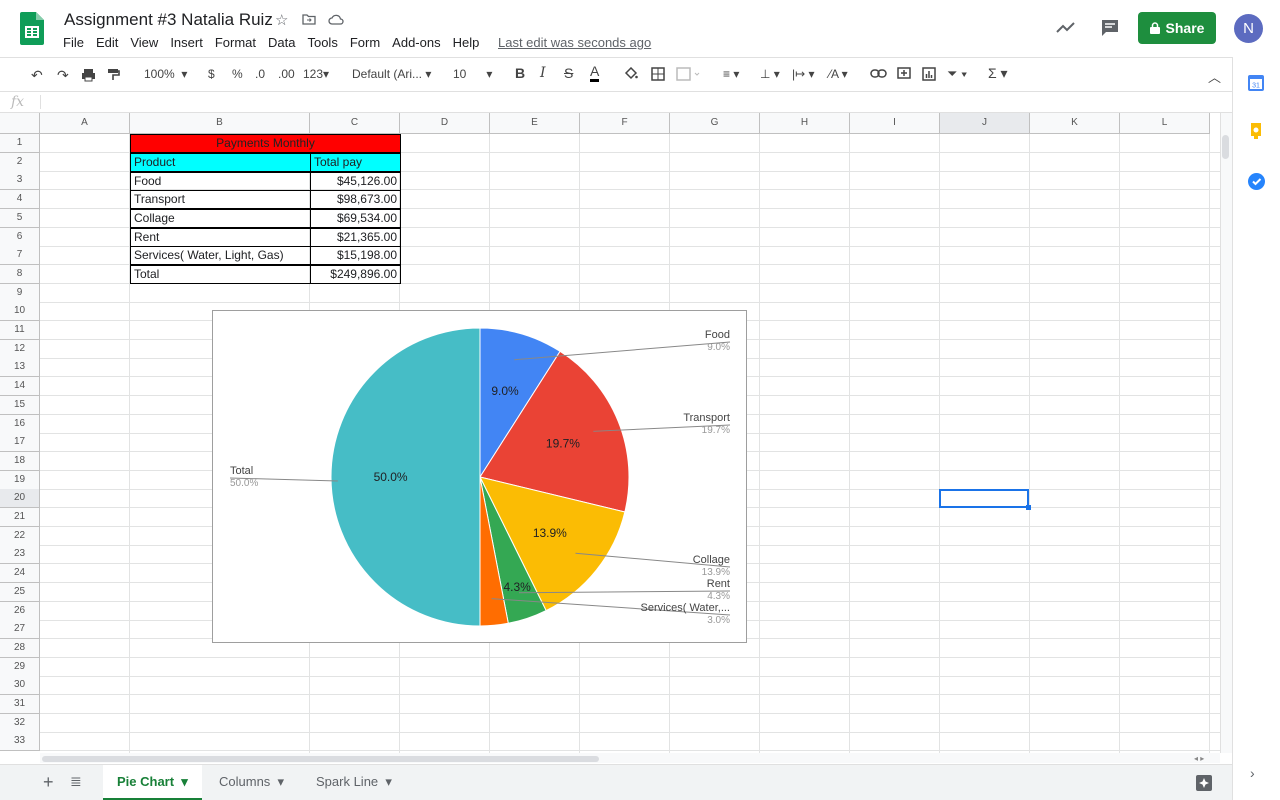  I want to click on row-header-9: 9, so click(20, 293).